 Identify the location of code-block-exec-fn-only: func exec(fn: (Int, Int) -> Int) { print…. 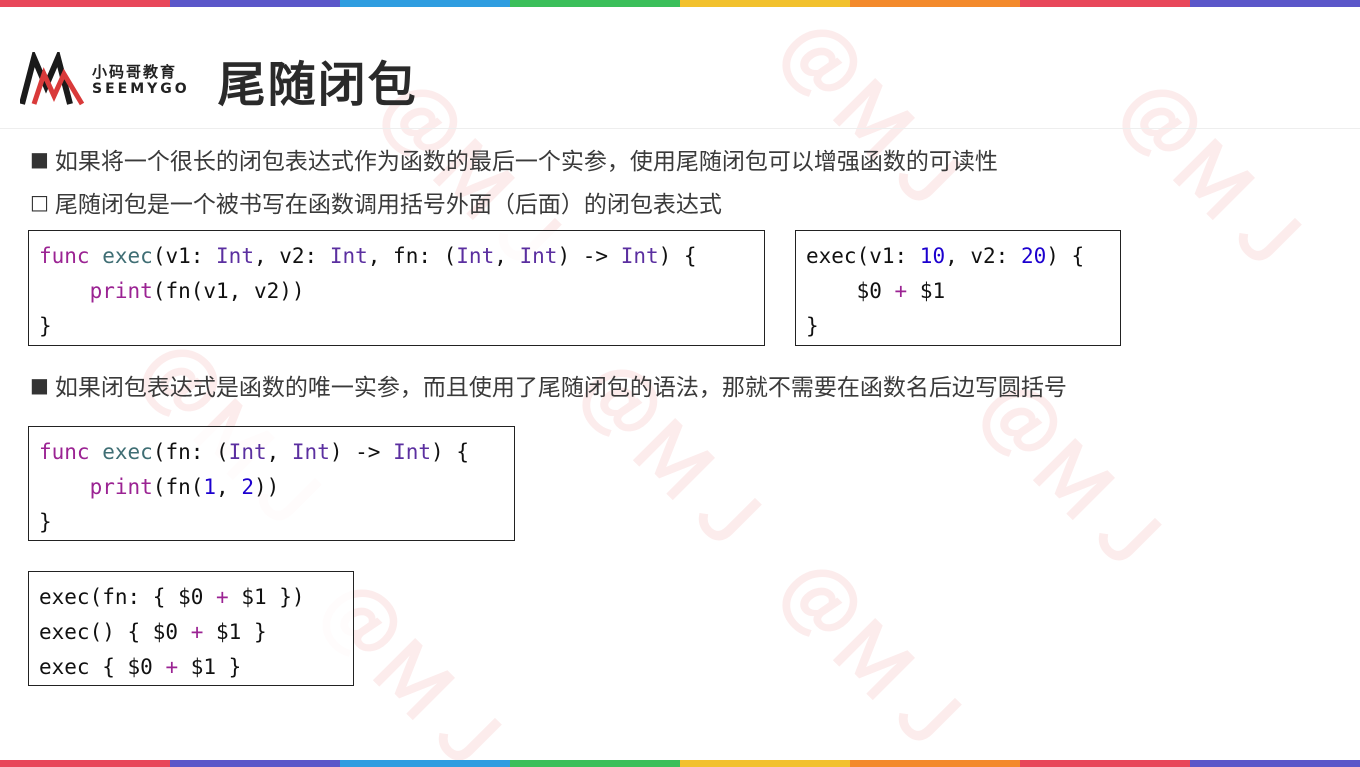
(271, 483).